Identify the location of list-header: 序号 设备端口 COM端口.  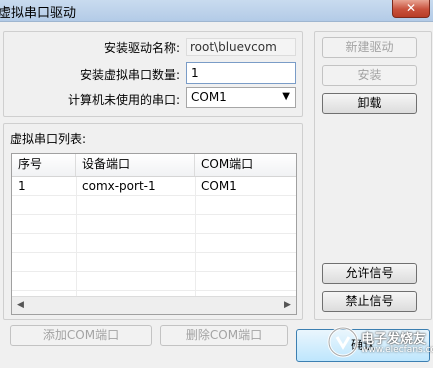
(154, 165).